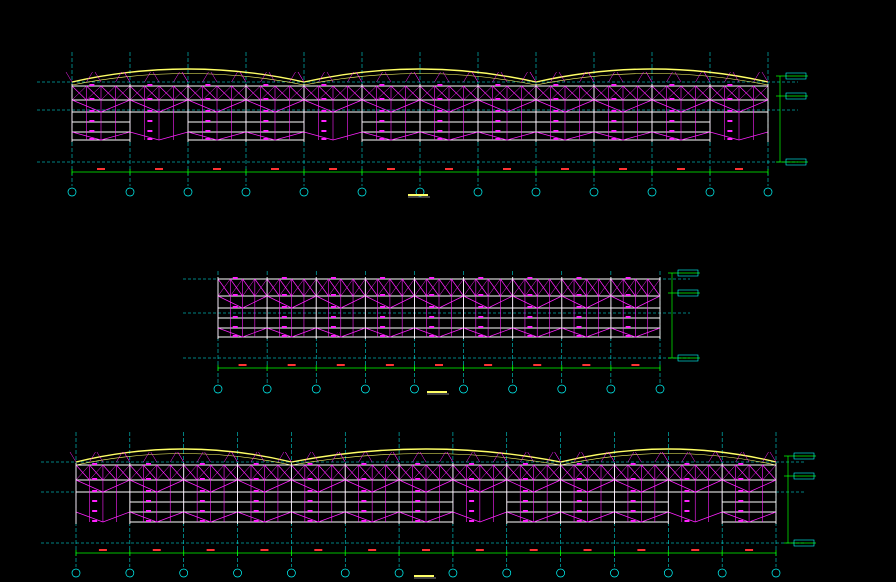 This screenshot has height=582, width=896. Describe the element at coordinates (437, 392) in the screenshot. I see `drawing-title-mark` at that location.